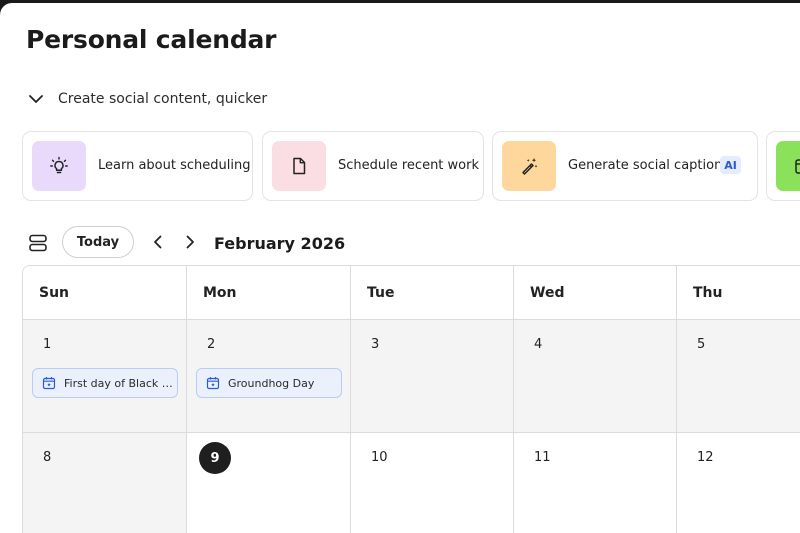 Image resolution: width=800 pixels, height=533 pixels. Describe the element at coordinates (432, 376) in the screenshot. I see `day-cell: 3` at that location.